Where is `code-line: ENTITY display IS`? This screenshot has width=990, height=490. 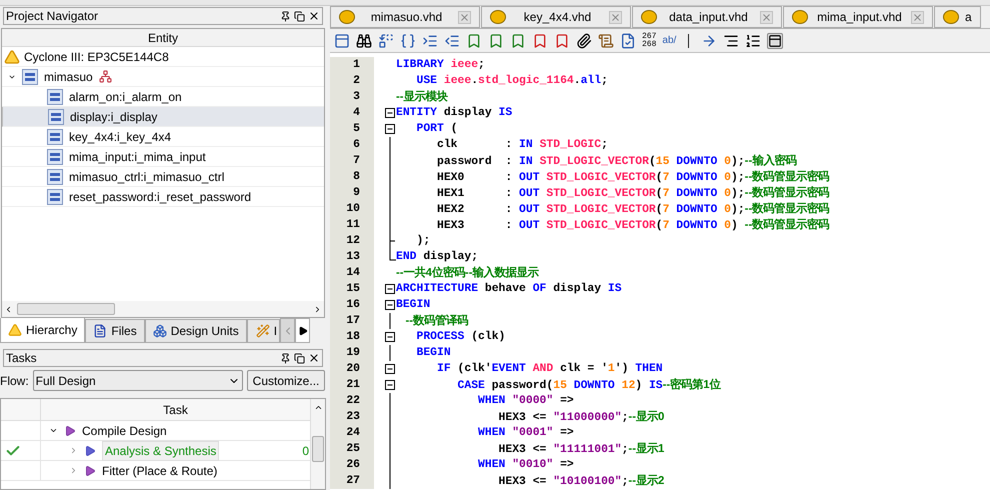 code-line: ENTITY display IS is located at coordinates (454, 113).